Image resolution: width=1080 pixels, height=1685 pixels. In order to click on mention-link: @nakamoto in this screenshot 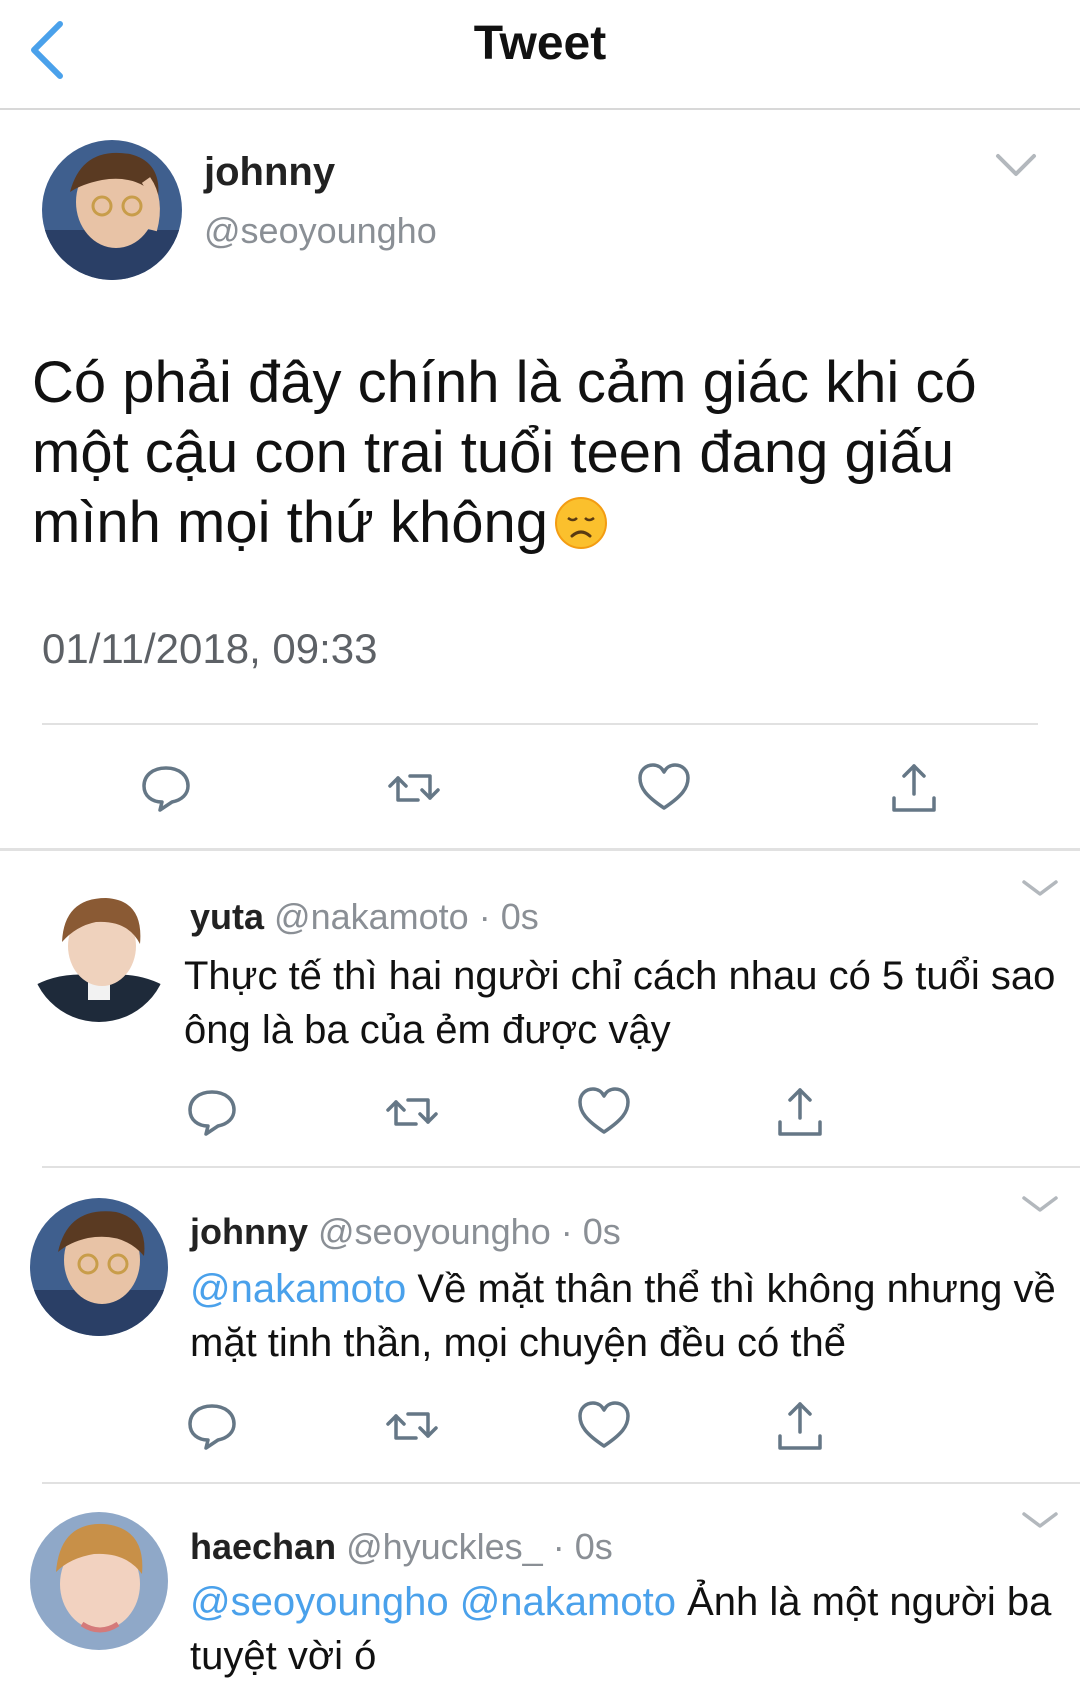, I will do `click(298, 1289)`.